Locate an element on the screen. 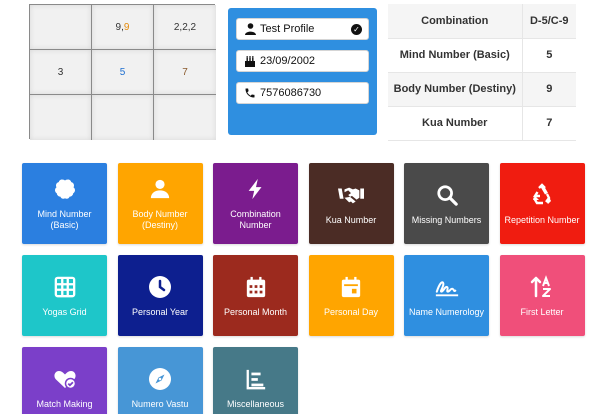 The width and height of the screenshot is (600, 414). tile-miscellaneous: Miscellaneous is located at coordinates (255, 380).